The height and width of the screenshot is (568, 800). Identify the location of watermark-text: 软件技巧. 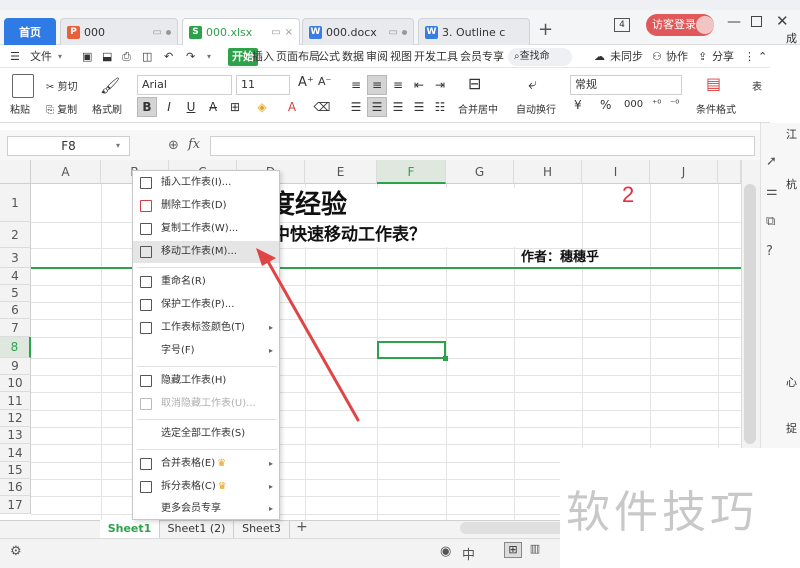
(662, 512).